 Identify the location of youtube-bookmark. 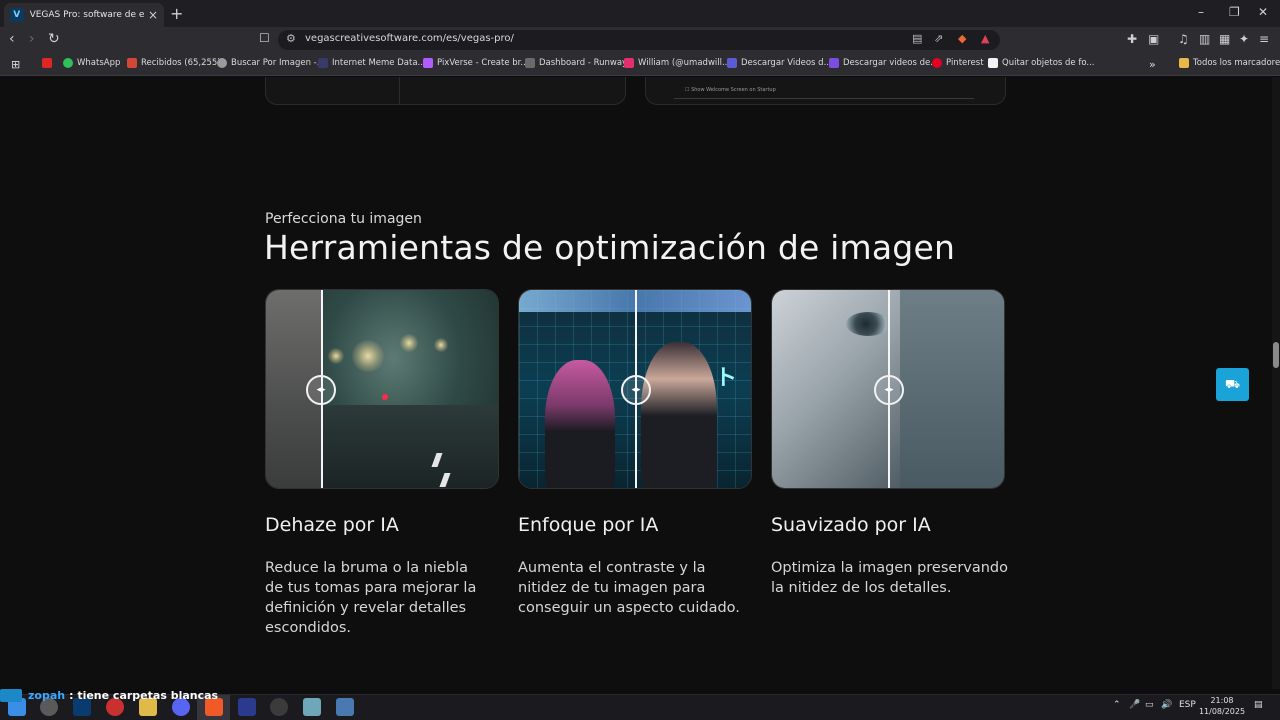
(49, 63).